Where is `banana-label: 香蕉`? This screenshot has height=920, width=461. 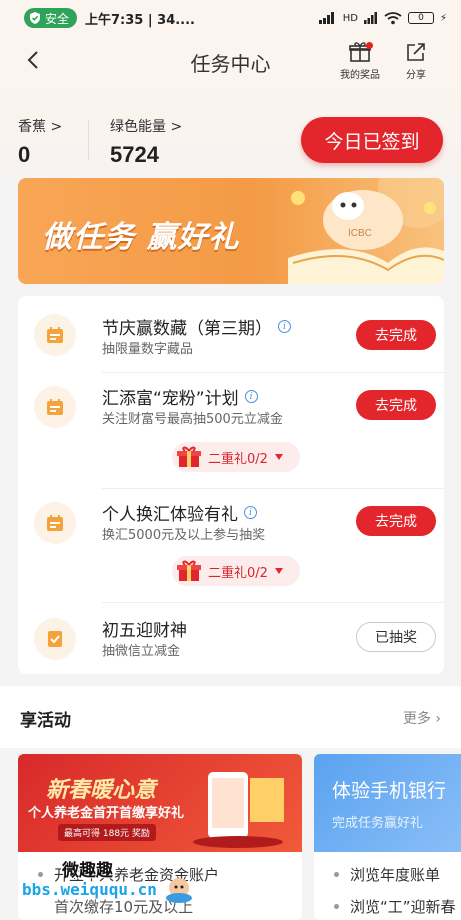
banana-label: 香蕉 is located at coordinates (32, 127).